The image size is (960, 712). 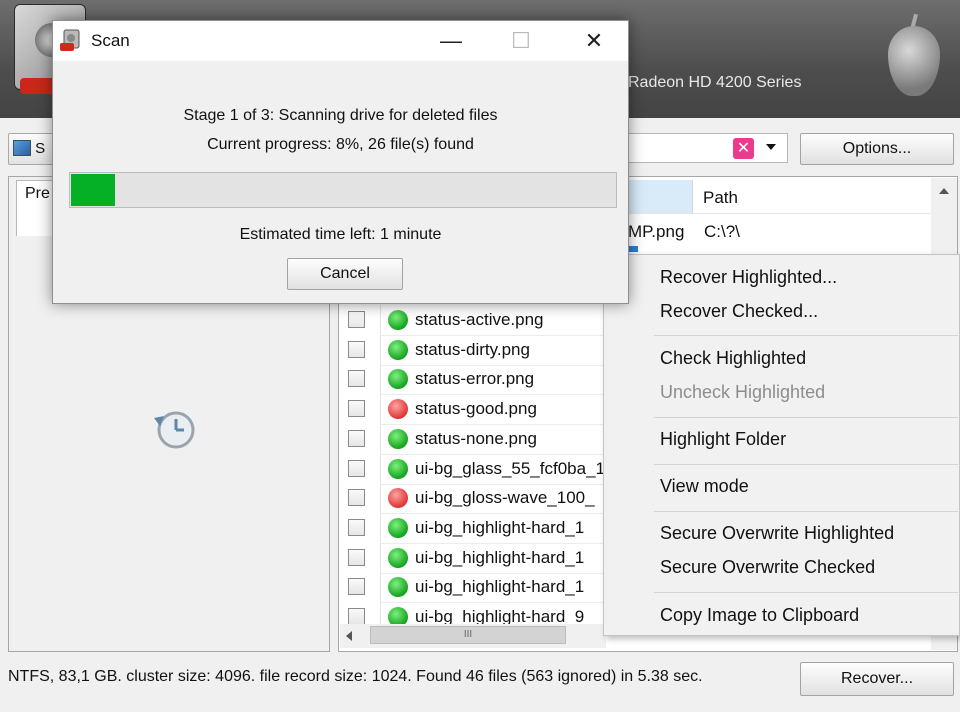 What do you see at coordinates (777, 533) in the screenshot?
I see `menu-item-secure-overwrite-highlighted: Secure Overwrite Highlighted` at bounding box center [777, 533].